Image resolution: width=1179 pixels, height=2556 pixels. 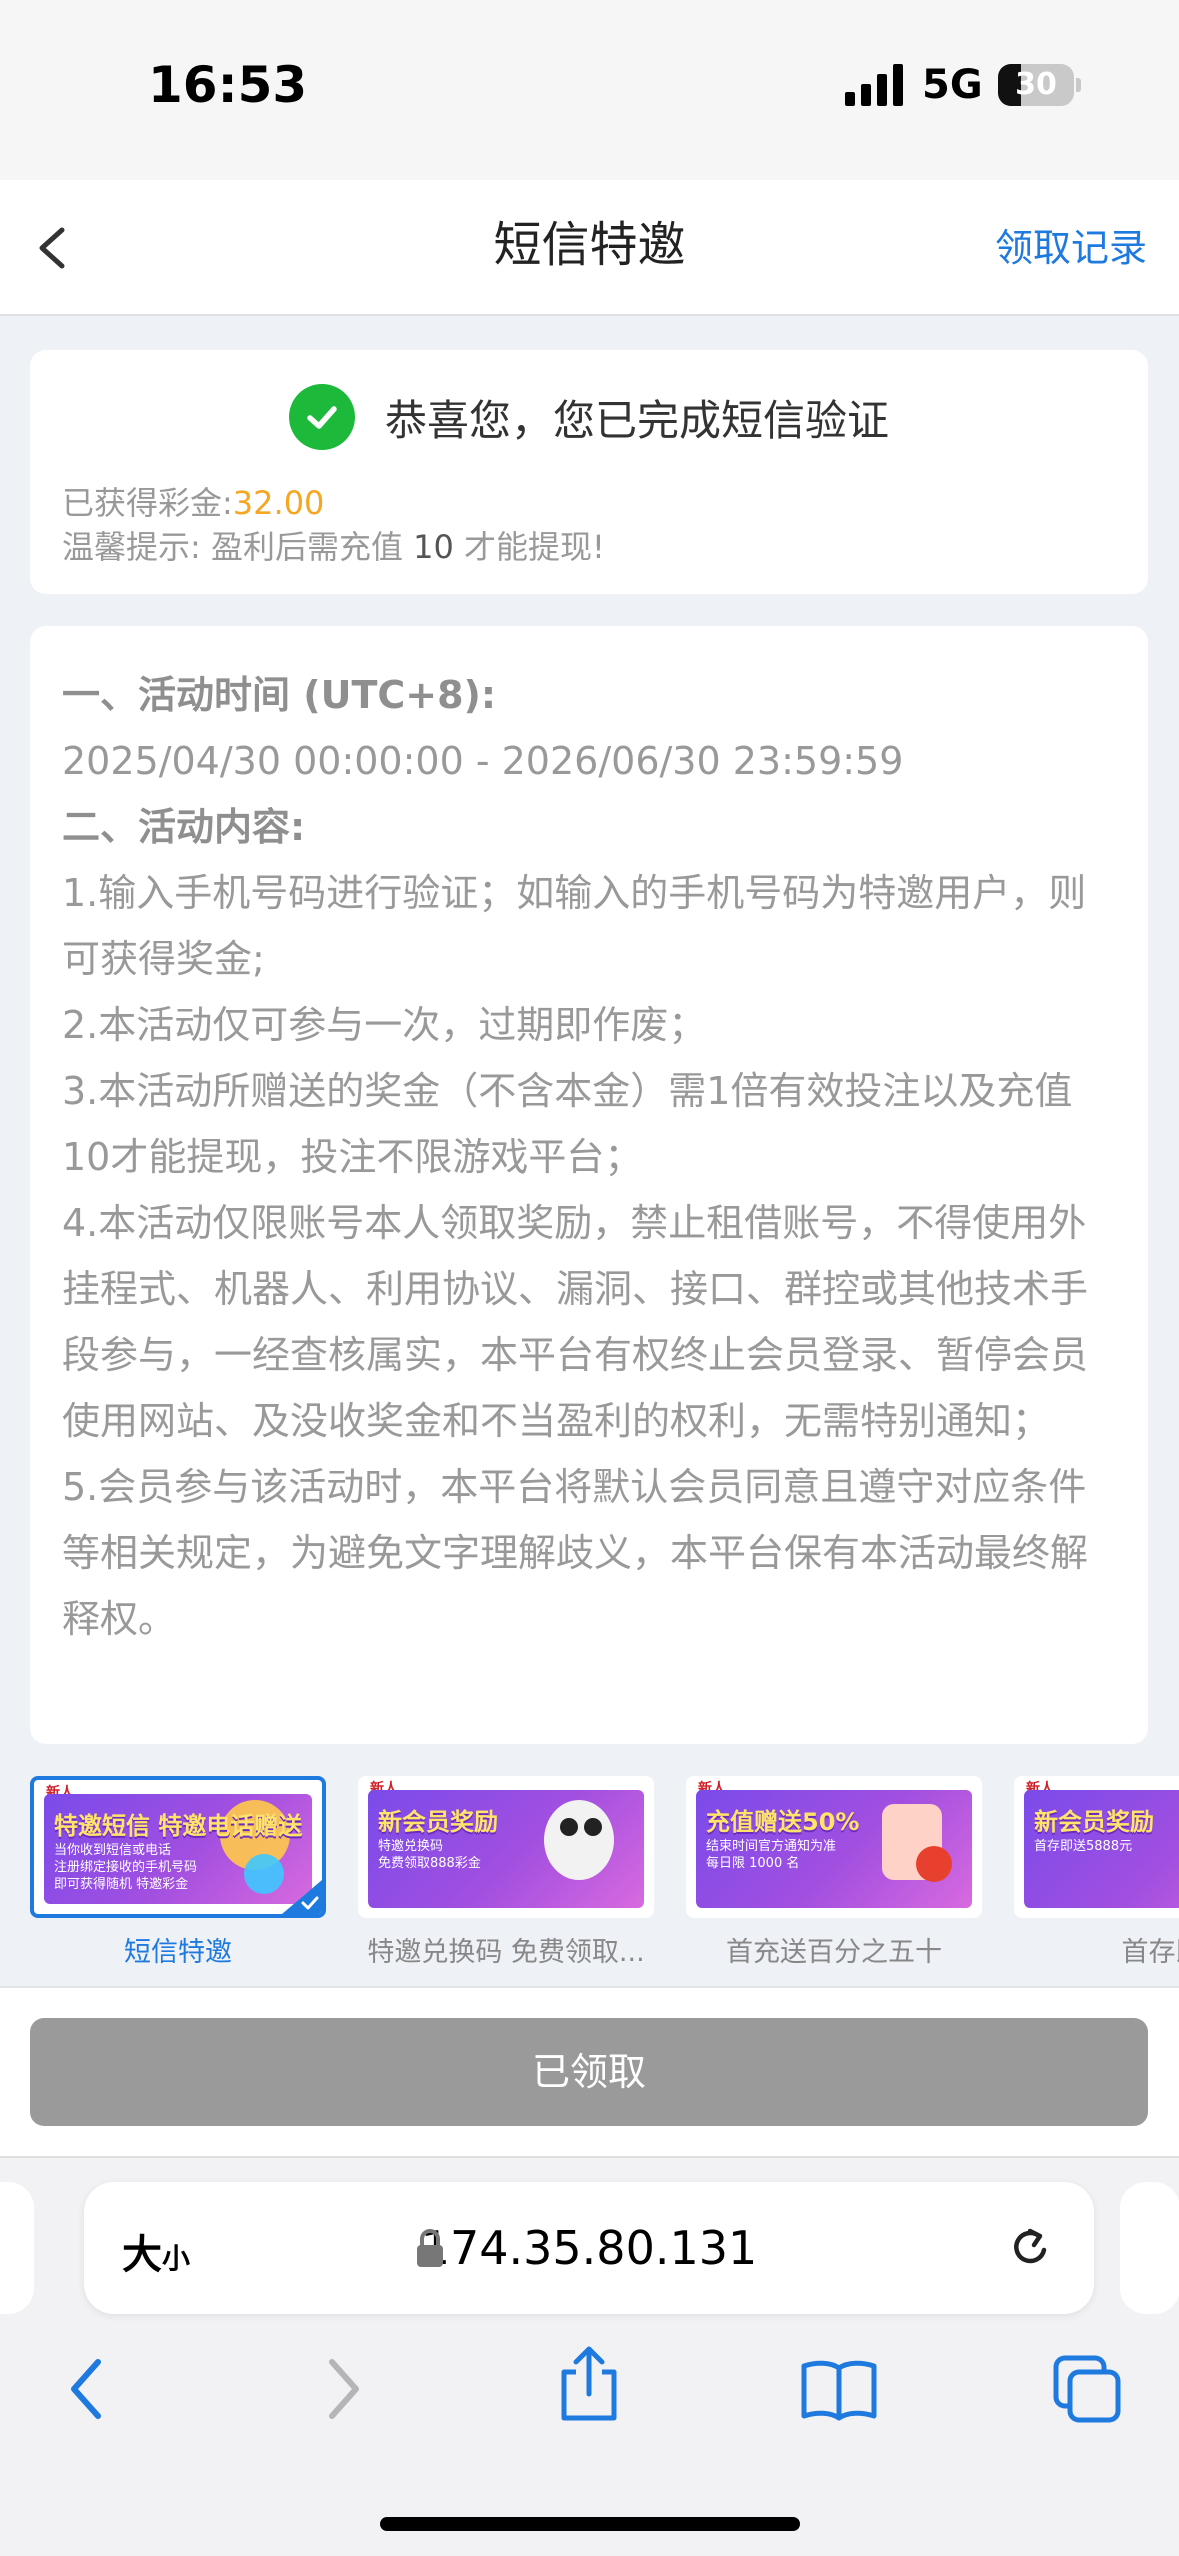 I want to click on promo-banner-title: 充值赠送50%, so click(x=783, y=1822).